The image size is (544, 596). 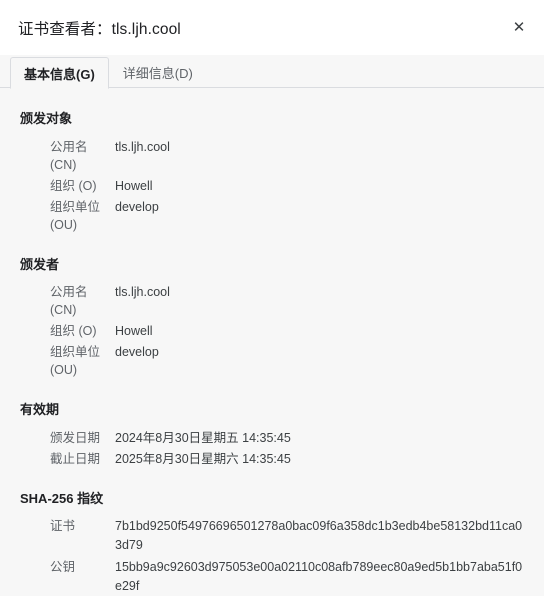 What do you see at coordinates (46, 118) in the screenshot?
I see `section-title-issued-to: 颁发对象` at bounding box center [46, 118].